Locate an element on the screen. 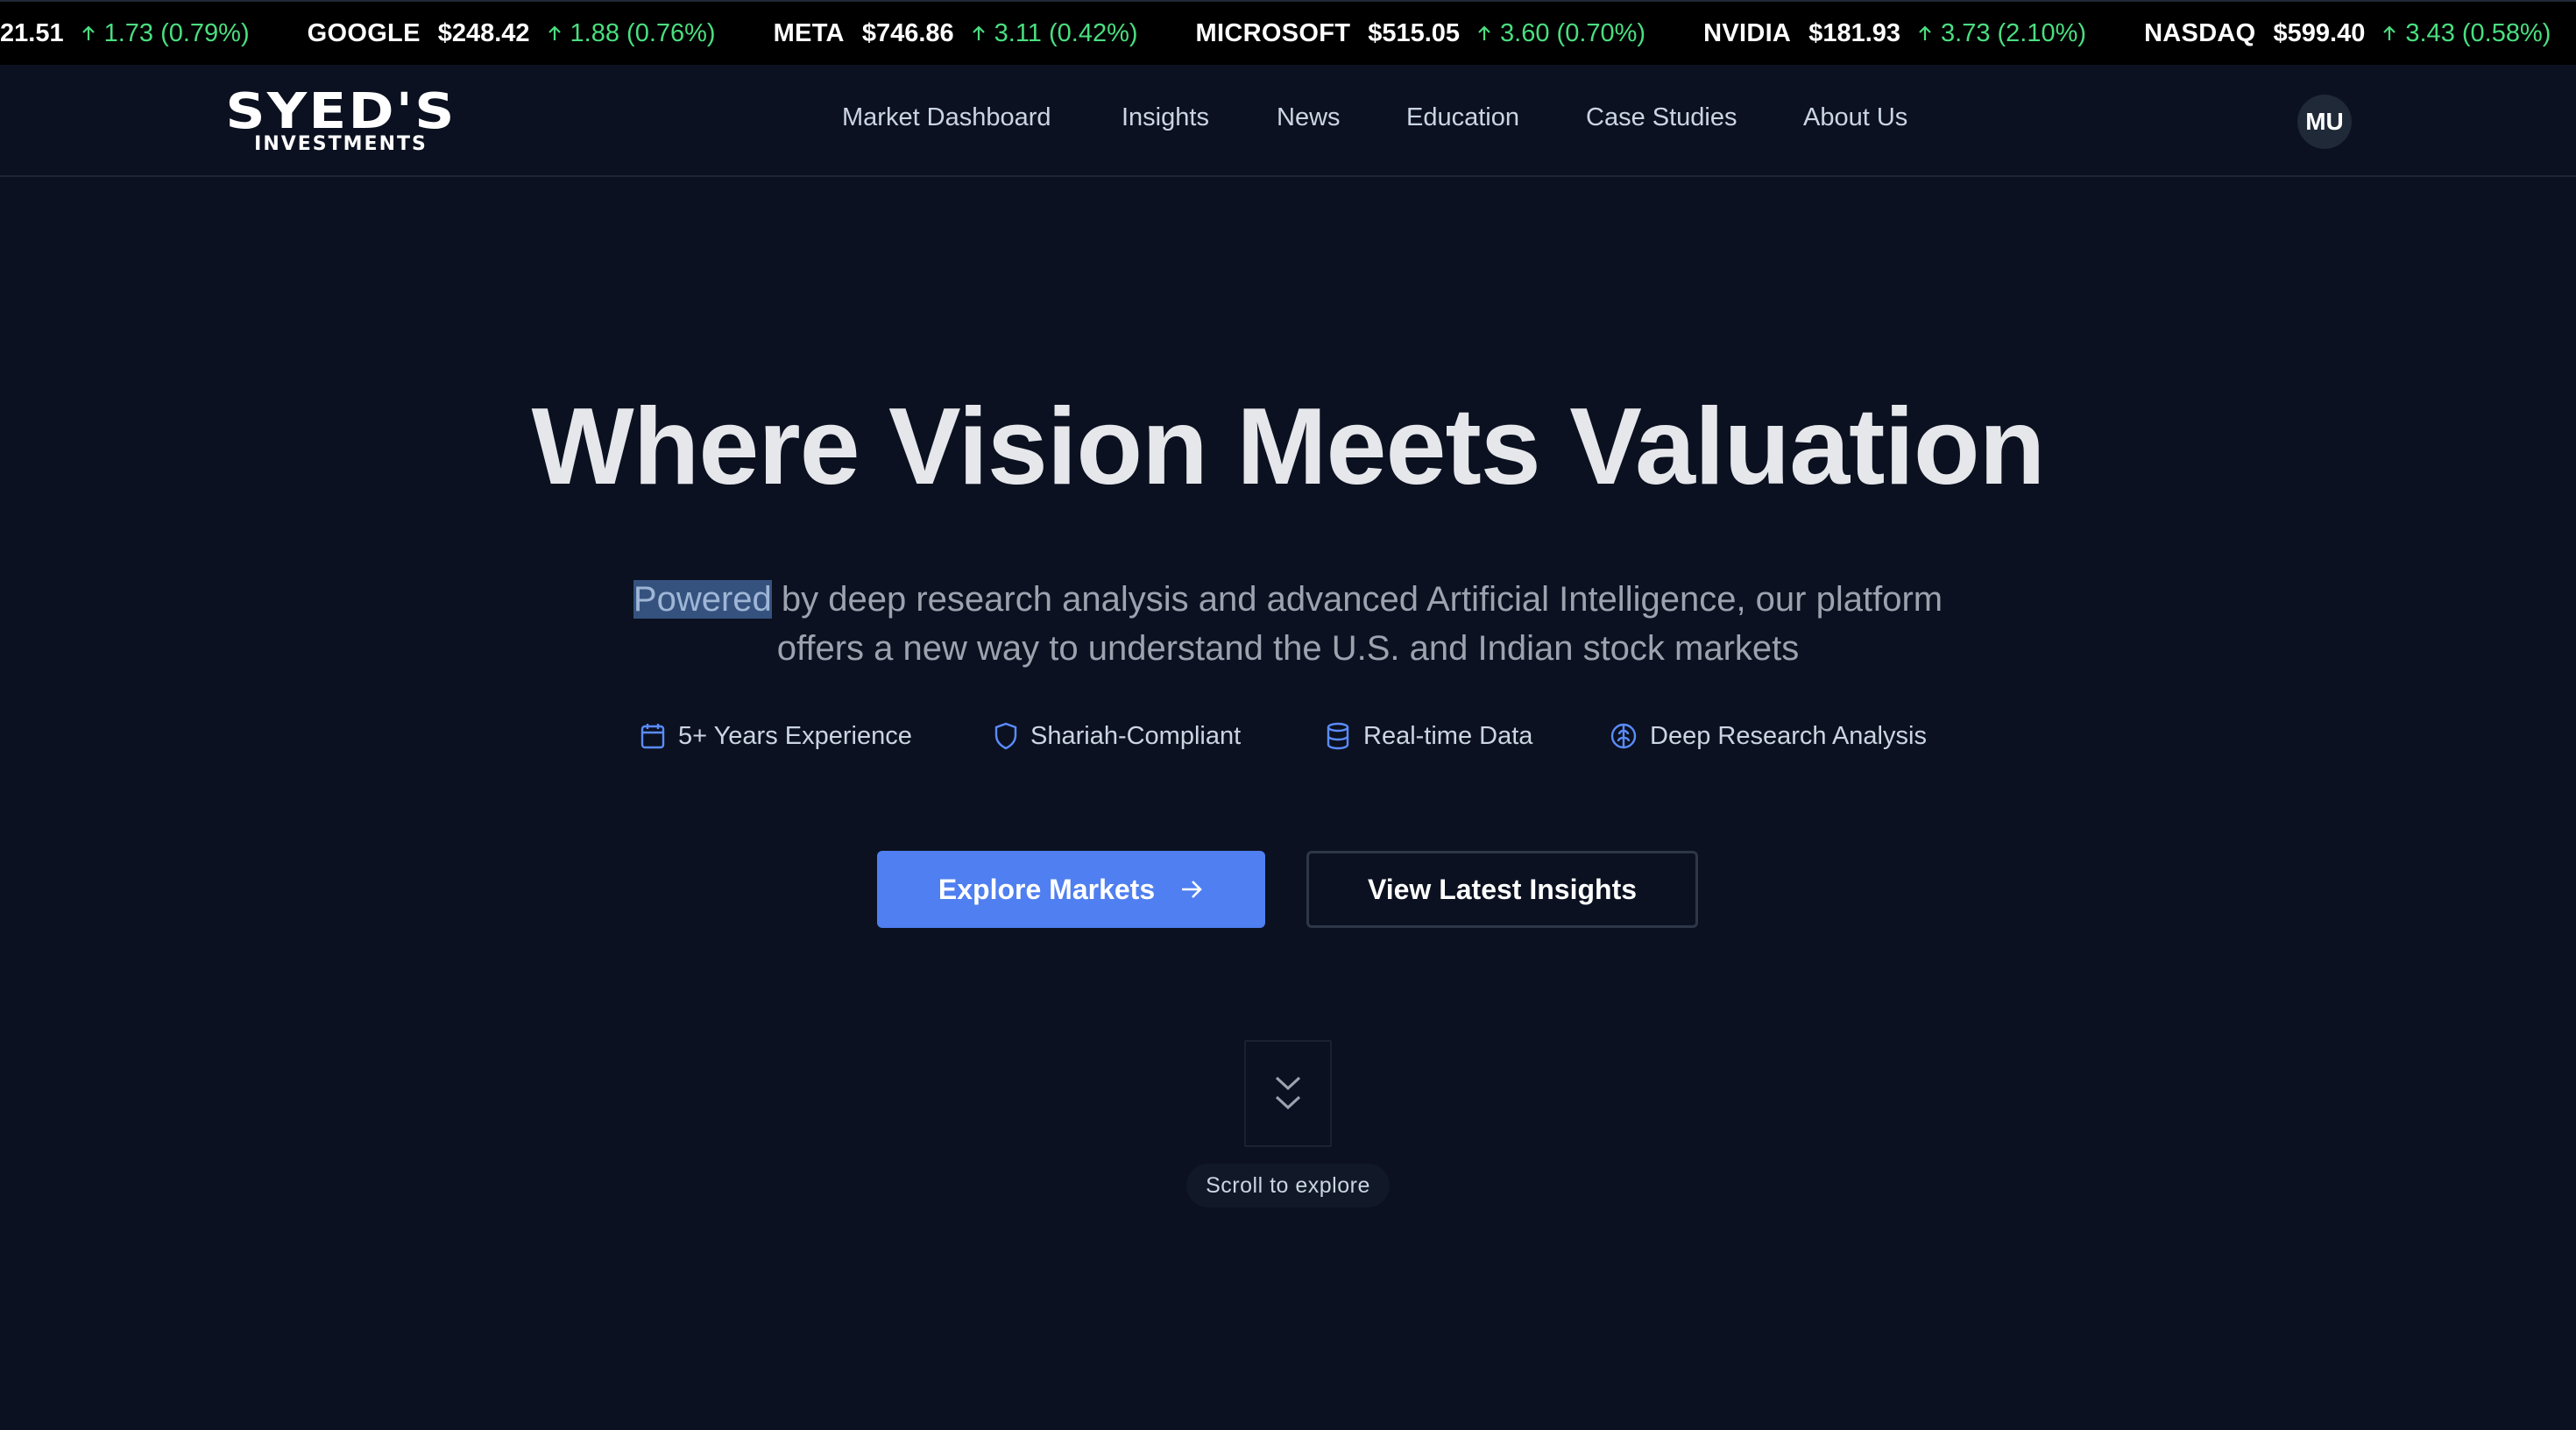 Image resolution: width=2576 pixels, height=1430 pixels. scroll-down-indicator is located at coordinates (1288, 1093).